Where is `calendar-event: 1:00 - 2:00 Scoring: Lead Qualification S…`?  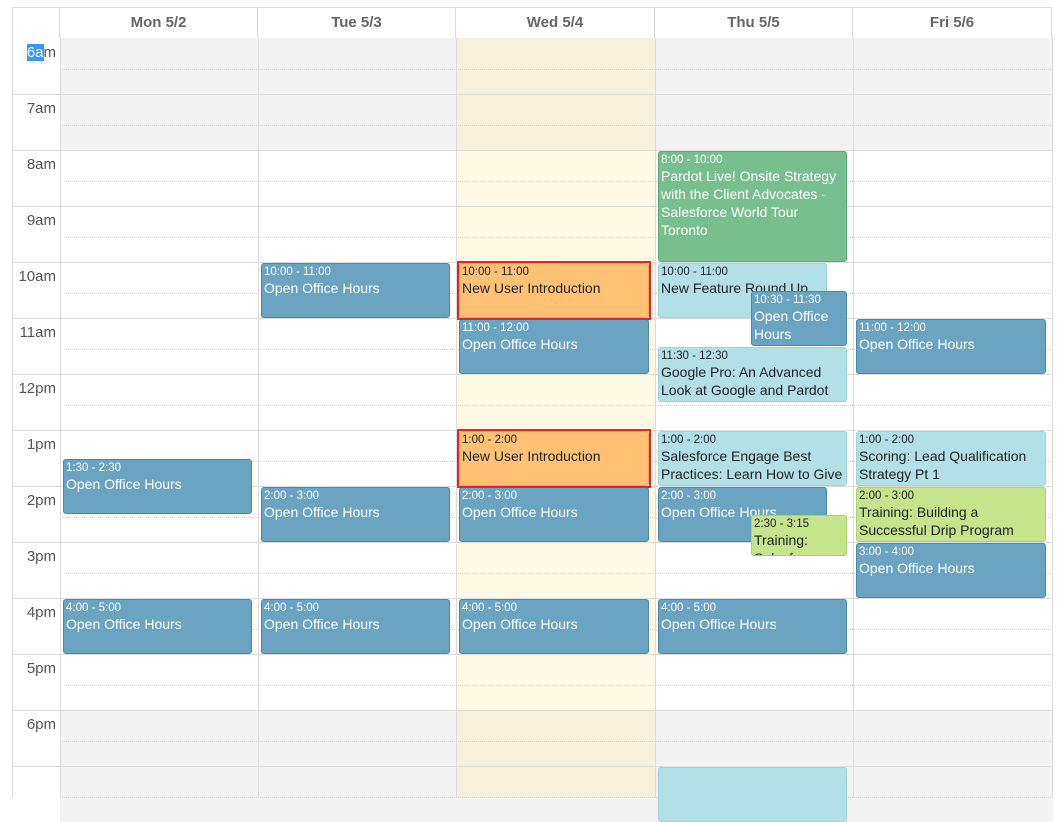
calendar-event: 1:00 - 2:00 Scoring: Lead Qualification S… is located at coordinates (951, 458).